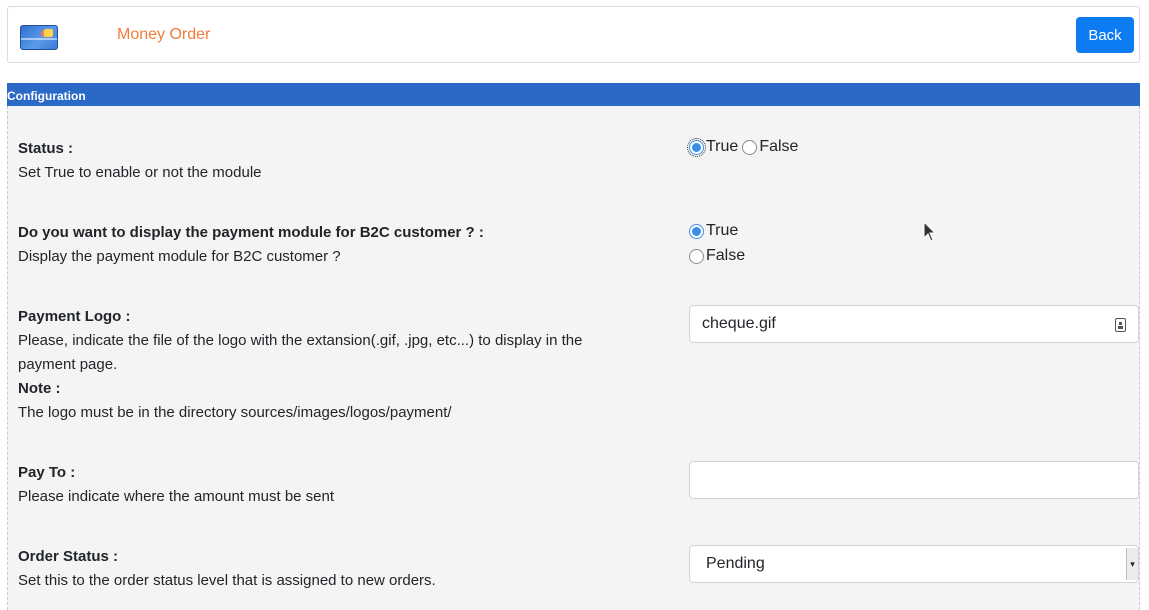 This screenshot has height=610, width=1149. Describe the element at coordinates (68, 364) in the screenshot. I see `payment-logo-description-2: payment page.` at that location.